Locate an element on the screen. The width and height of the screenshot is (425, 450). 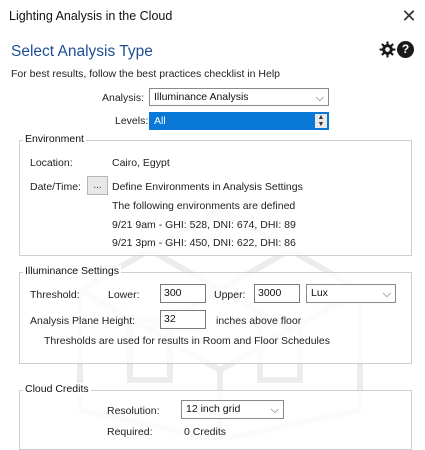
help-icon: ? is located at coordinates (405, 49).